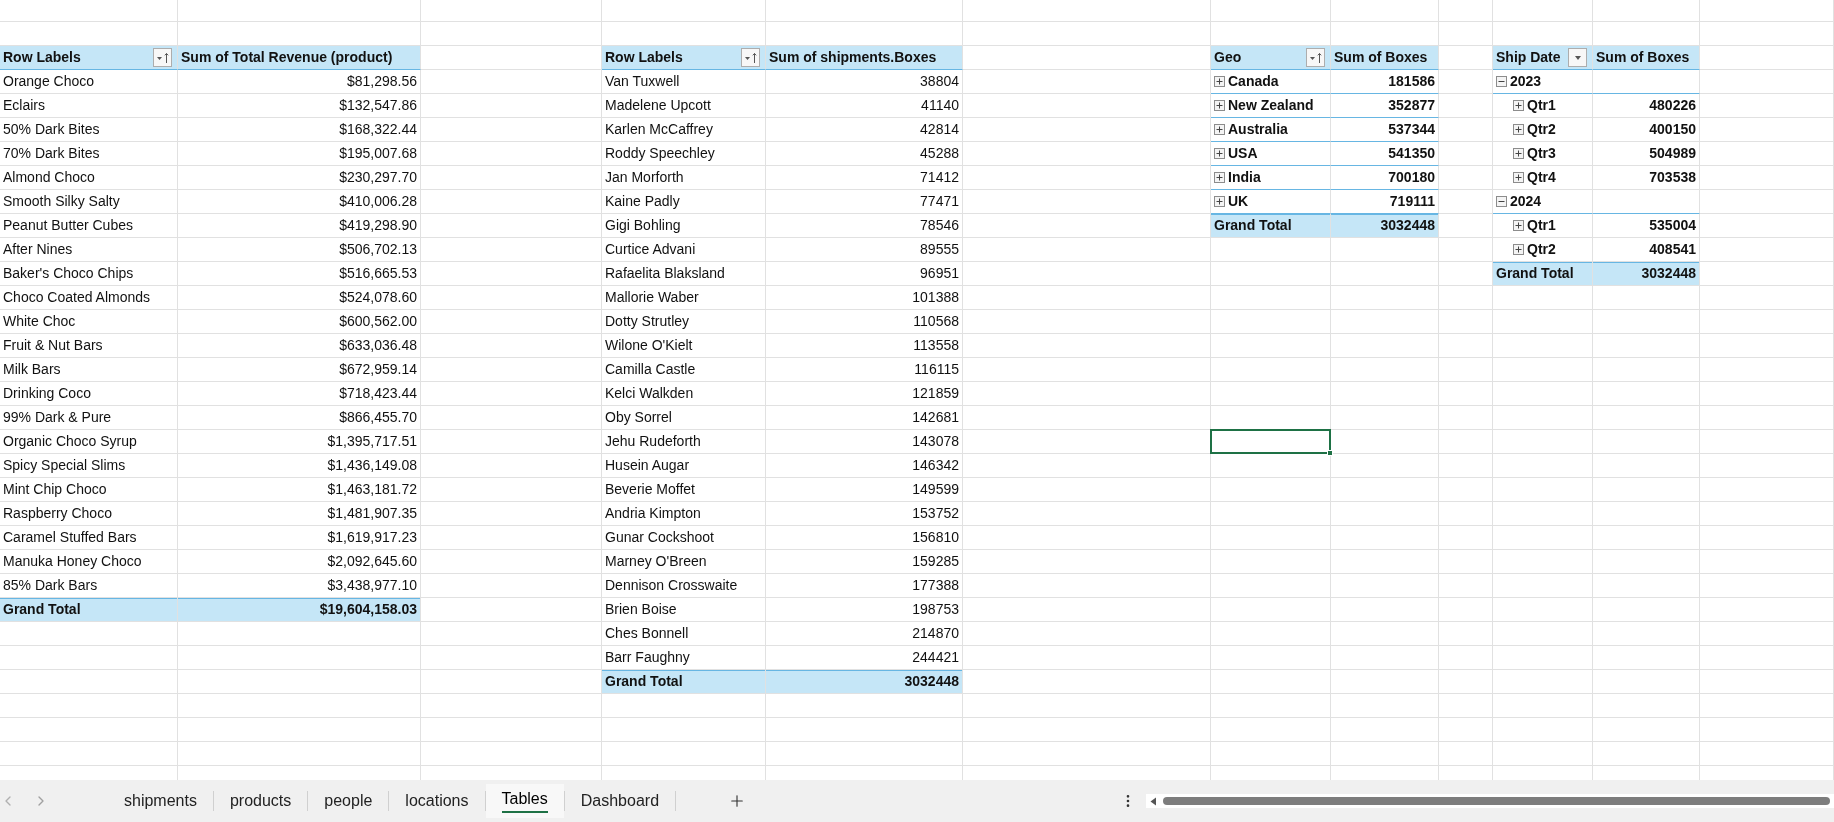 The image size is (1834, 822). Describe the element at coordinates (864, 322) in the screenshot. I see `value-cell: 110568` at that location.